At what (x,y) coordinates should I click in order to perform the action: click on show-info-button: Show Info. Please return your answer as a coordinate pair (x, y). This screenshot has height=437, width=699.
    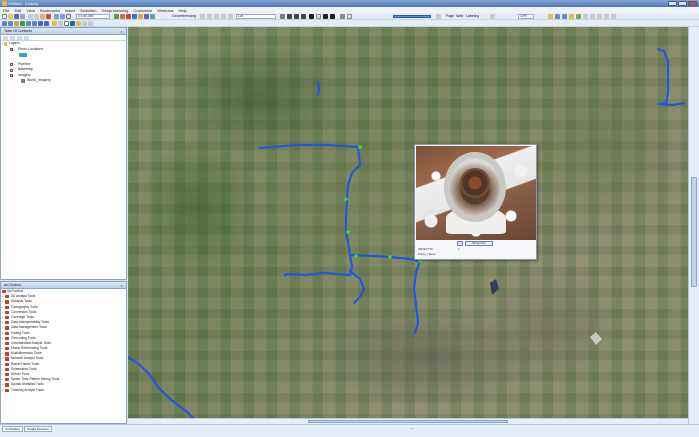
    Looking at the image, I should click on (479, 243).